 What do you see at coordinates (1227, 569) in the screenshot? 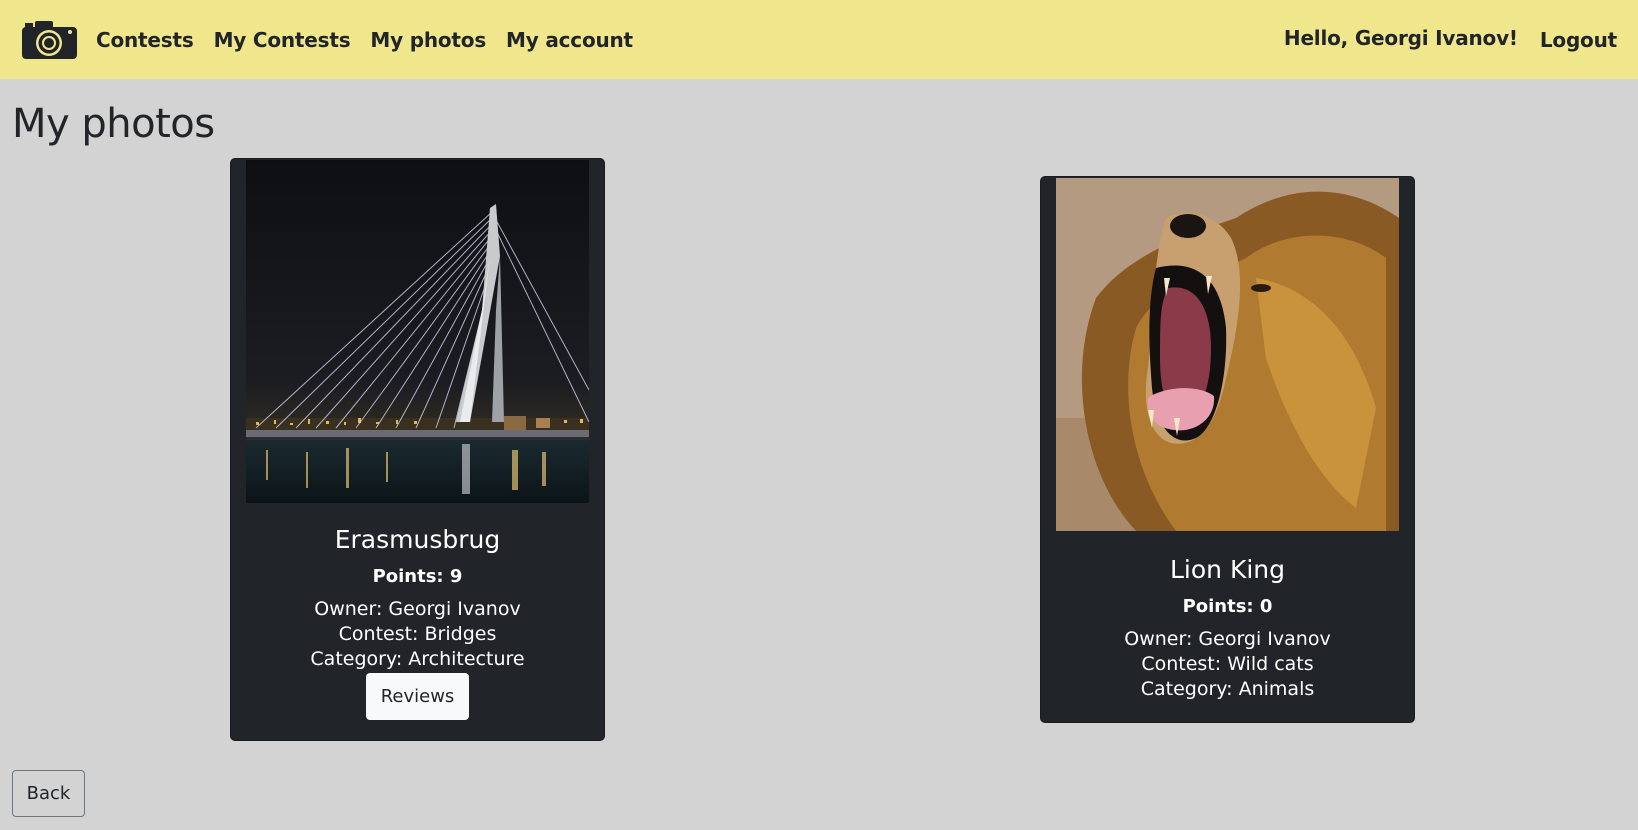
I see `photo-title: Lion King` at bounding box center [1227, 569].